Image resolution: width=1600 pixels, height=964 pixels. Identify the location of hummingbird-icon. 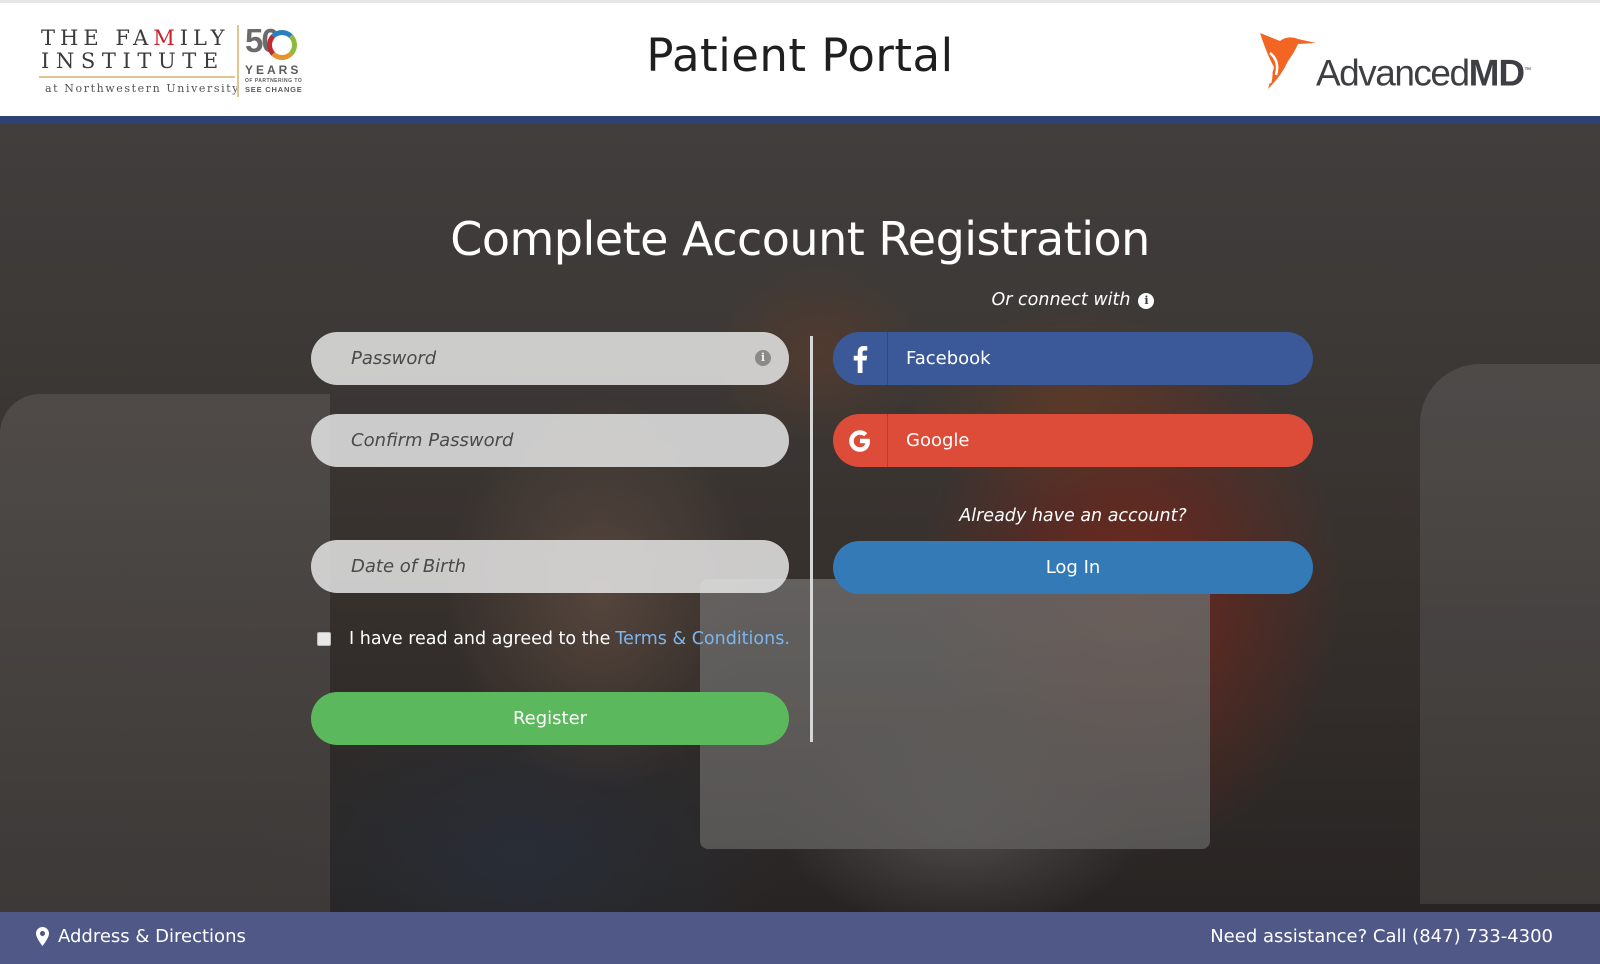
(1288, 61).